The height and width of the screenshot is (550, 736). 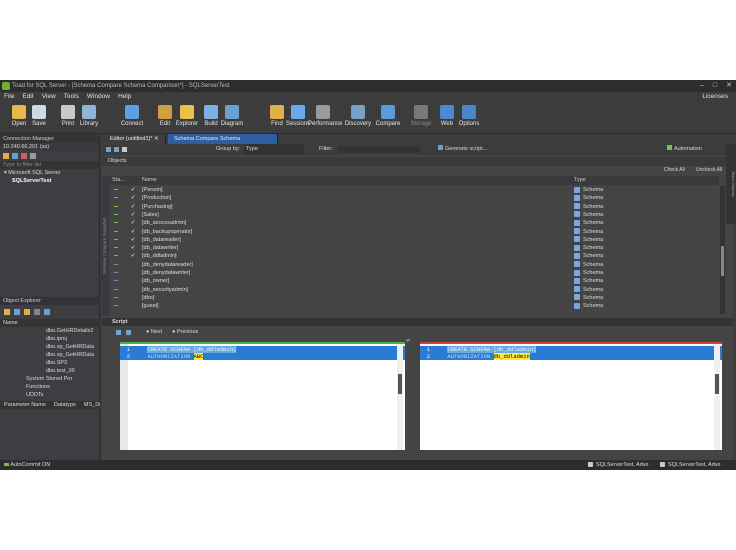 I want to click on diff-highlight-left: ABC, so click(x=198, y=356).